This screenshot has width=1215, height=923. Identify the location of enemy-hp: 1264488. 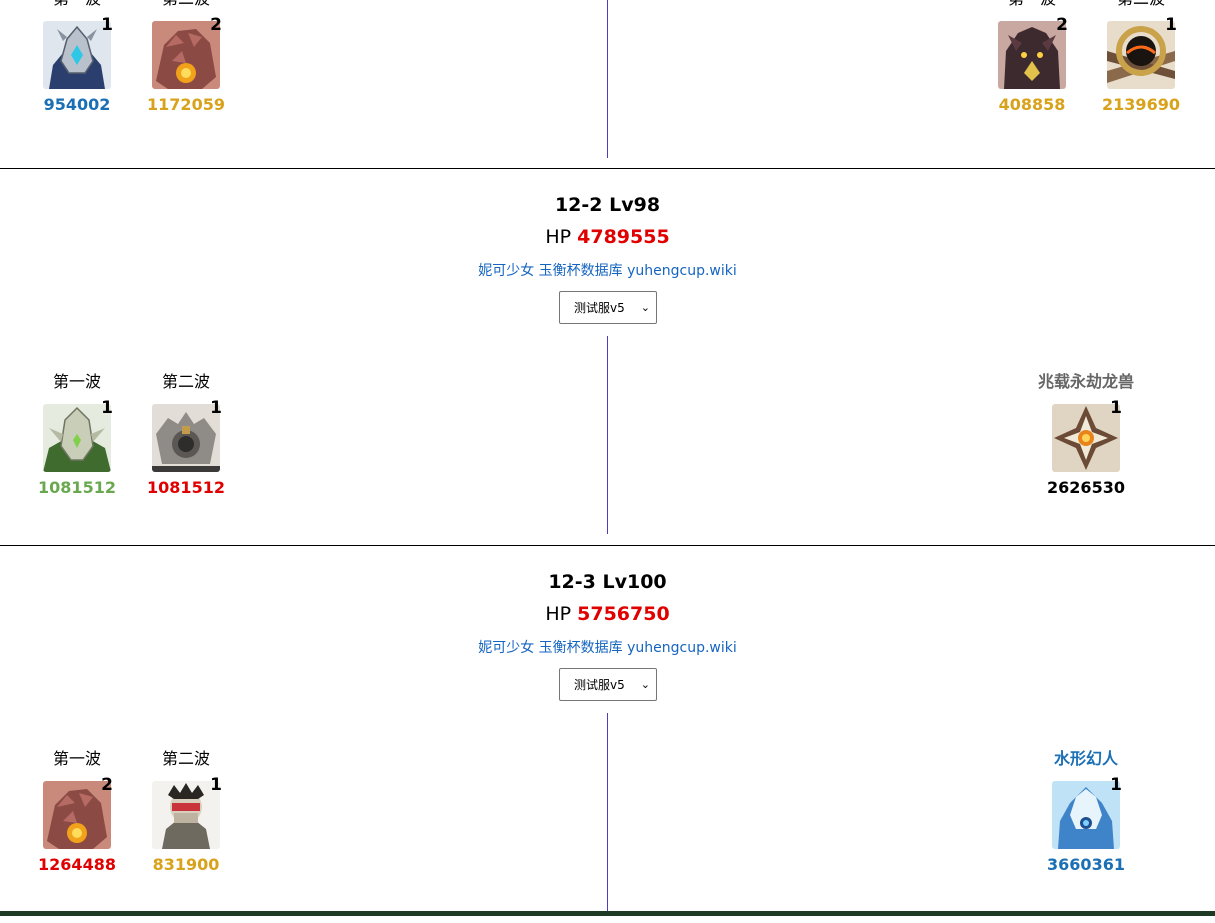
(77, 864).